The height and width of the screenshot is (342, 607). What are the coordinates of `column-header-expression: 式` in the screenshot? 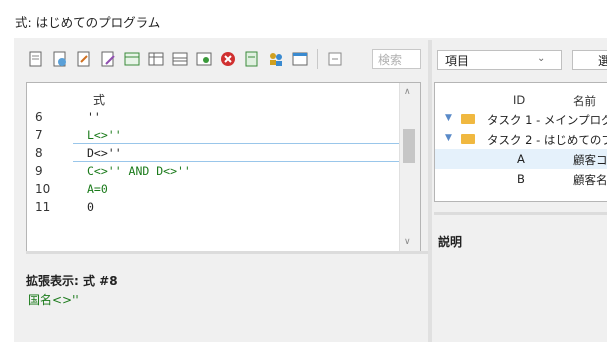 It's located at (99, 100).